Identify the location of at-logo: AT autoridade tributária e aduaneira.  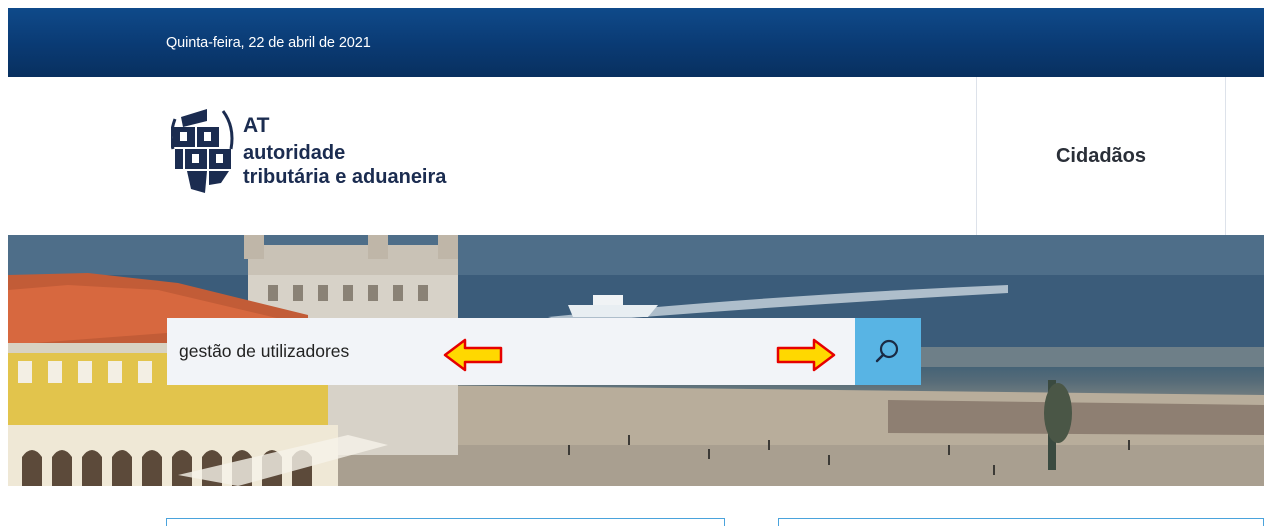
(351, 155).